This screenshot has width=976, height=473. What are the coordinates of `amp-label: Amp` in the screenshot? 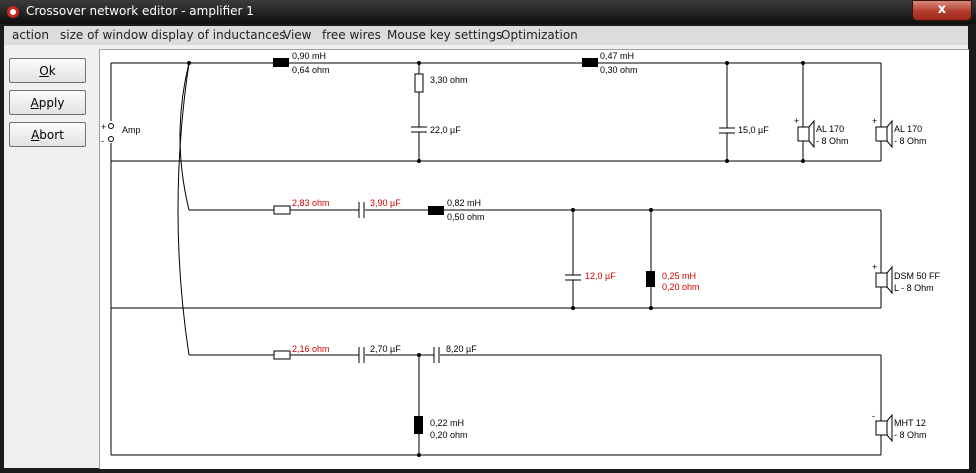 It's located at (131, 130).